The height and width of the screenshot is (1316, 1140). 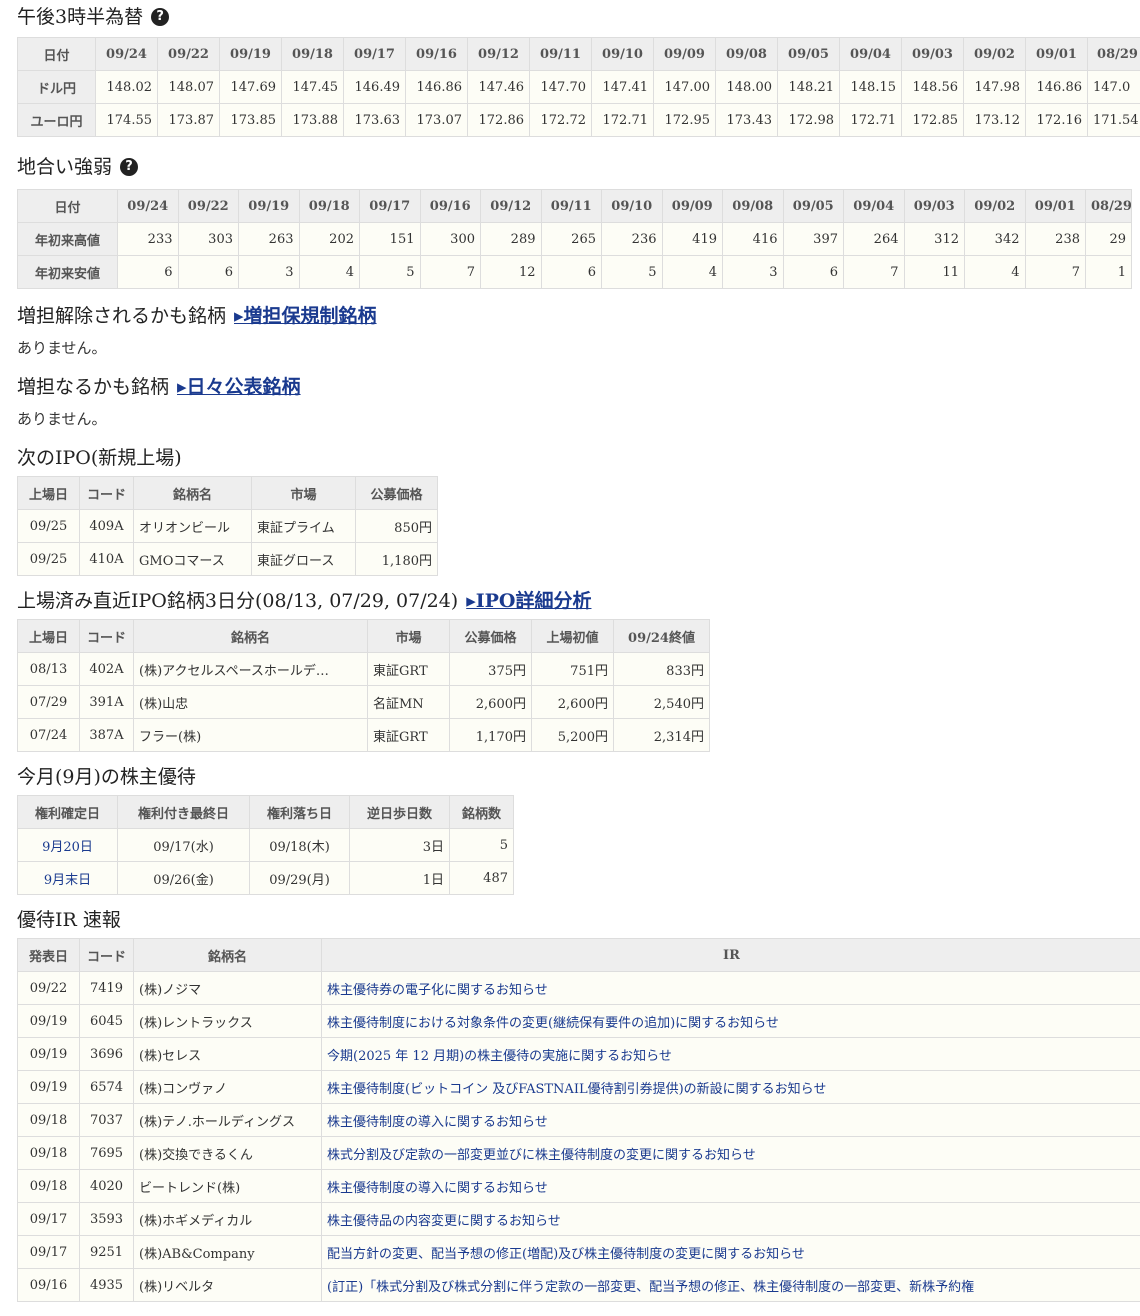 What do you see at coordinates (934, 239) in the screenshot?
I see `count-cell: 312` at bounding box center [934, 239].